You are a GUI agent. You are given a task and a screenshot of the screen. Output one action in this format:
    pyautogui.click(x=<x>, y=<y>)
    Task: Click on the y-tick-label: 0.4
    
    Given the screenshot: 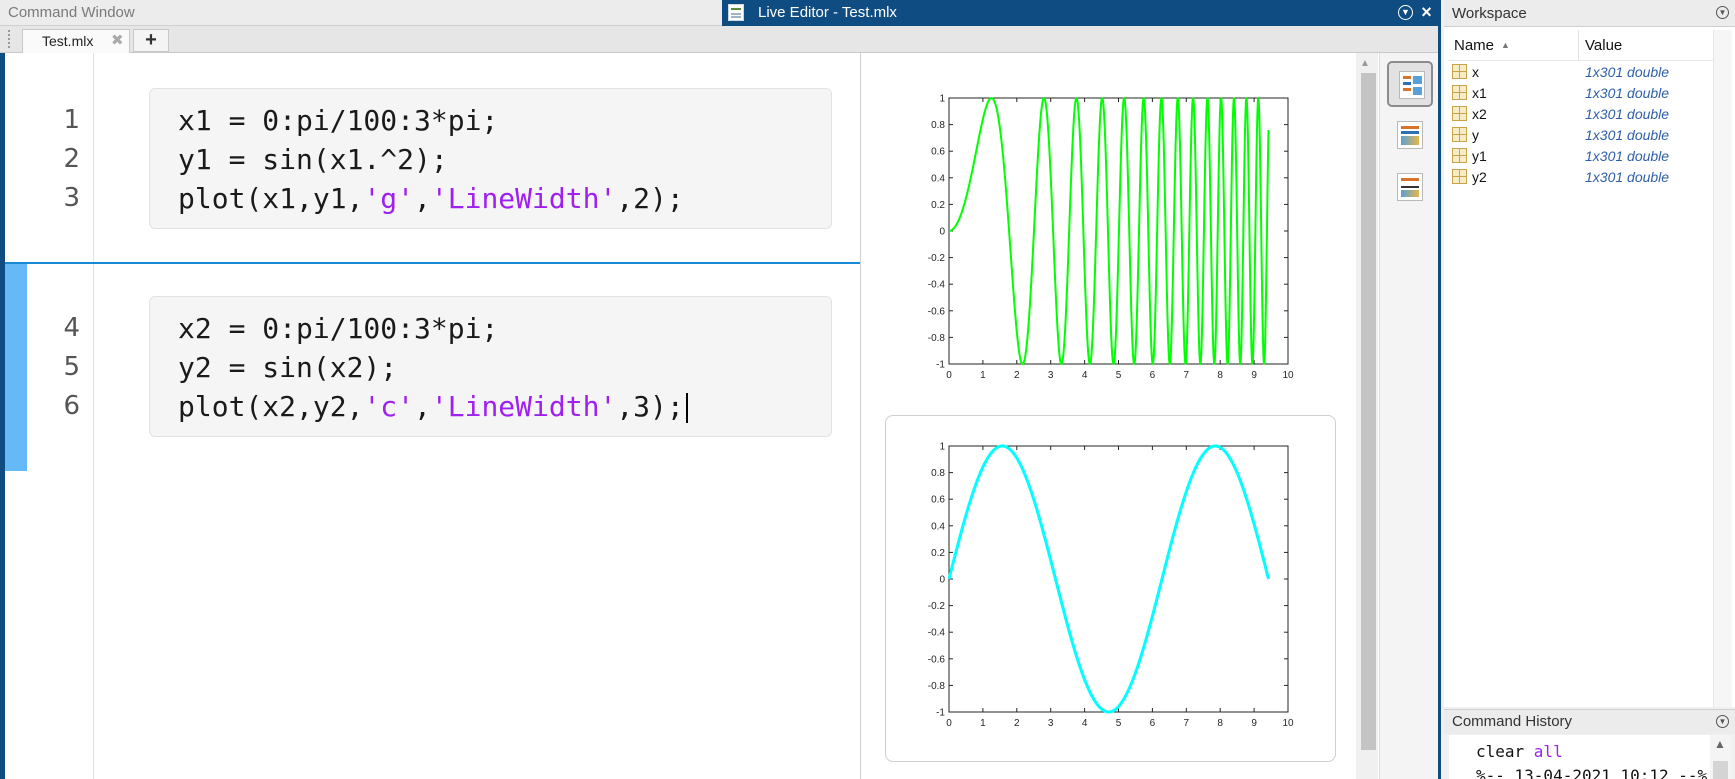 What is the action you would take?
    pyautogui.click(x=938, y=178)
    